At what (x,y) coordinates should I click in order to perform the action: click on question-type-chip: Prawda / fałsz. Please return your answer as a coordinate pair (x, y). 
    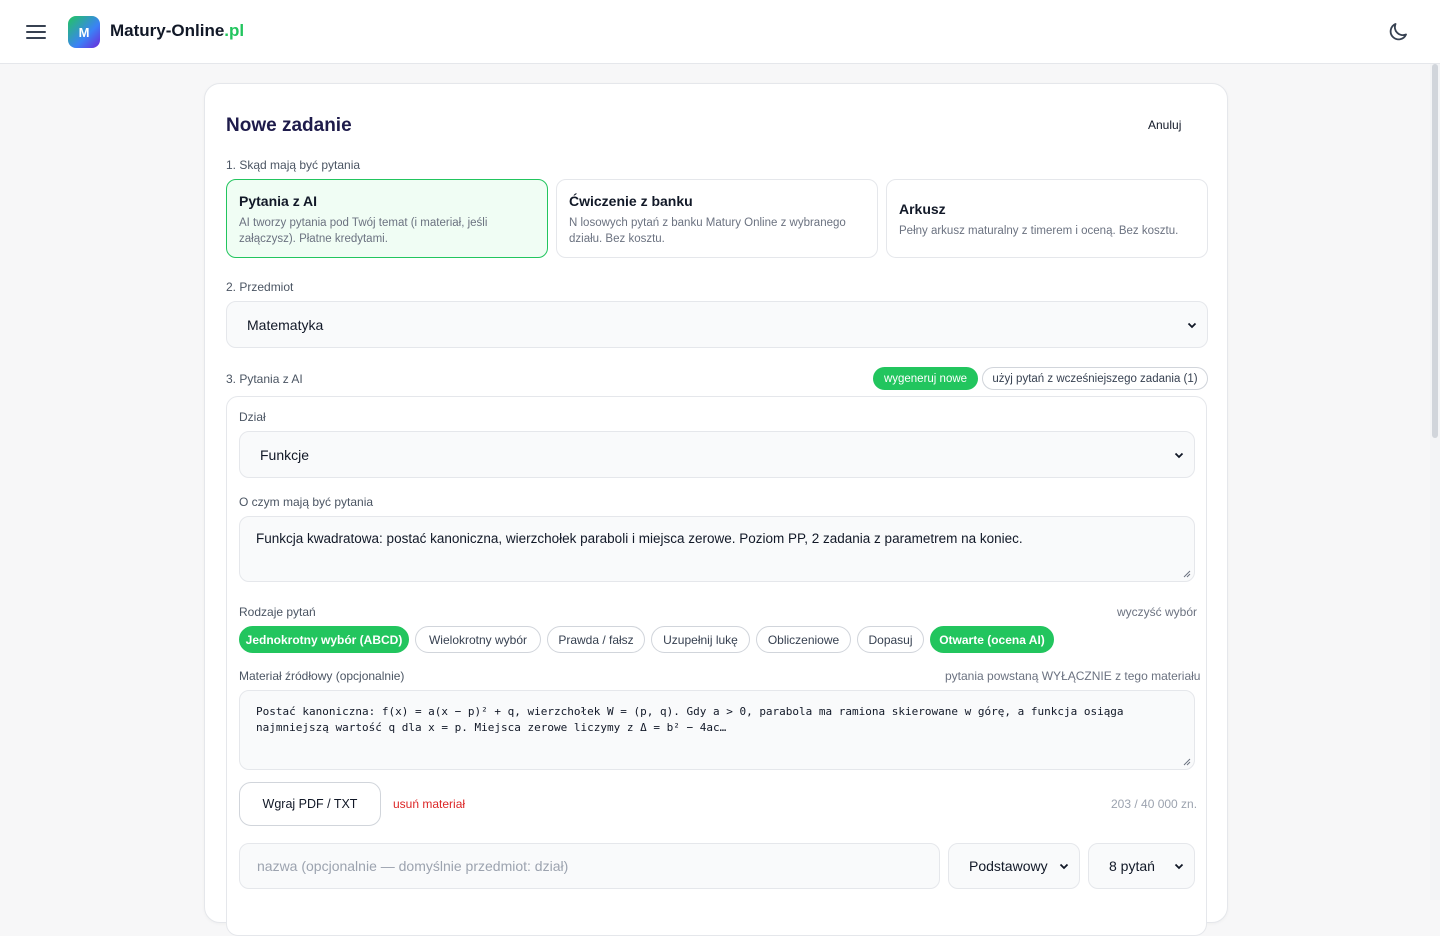
    Looking at the image, I should click on (596, 639).